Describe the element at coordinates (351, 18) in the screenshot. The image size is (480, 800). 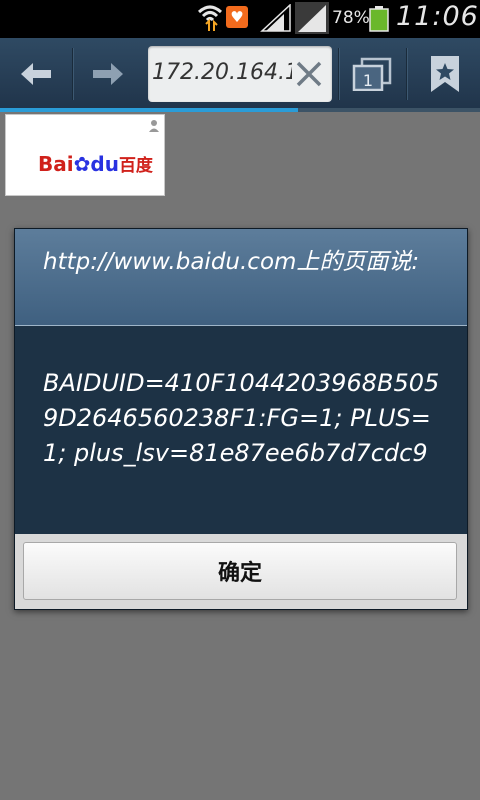
I see `battery-percent: 78%` at that location.